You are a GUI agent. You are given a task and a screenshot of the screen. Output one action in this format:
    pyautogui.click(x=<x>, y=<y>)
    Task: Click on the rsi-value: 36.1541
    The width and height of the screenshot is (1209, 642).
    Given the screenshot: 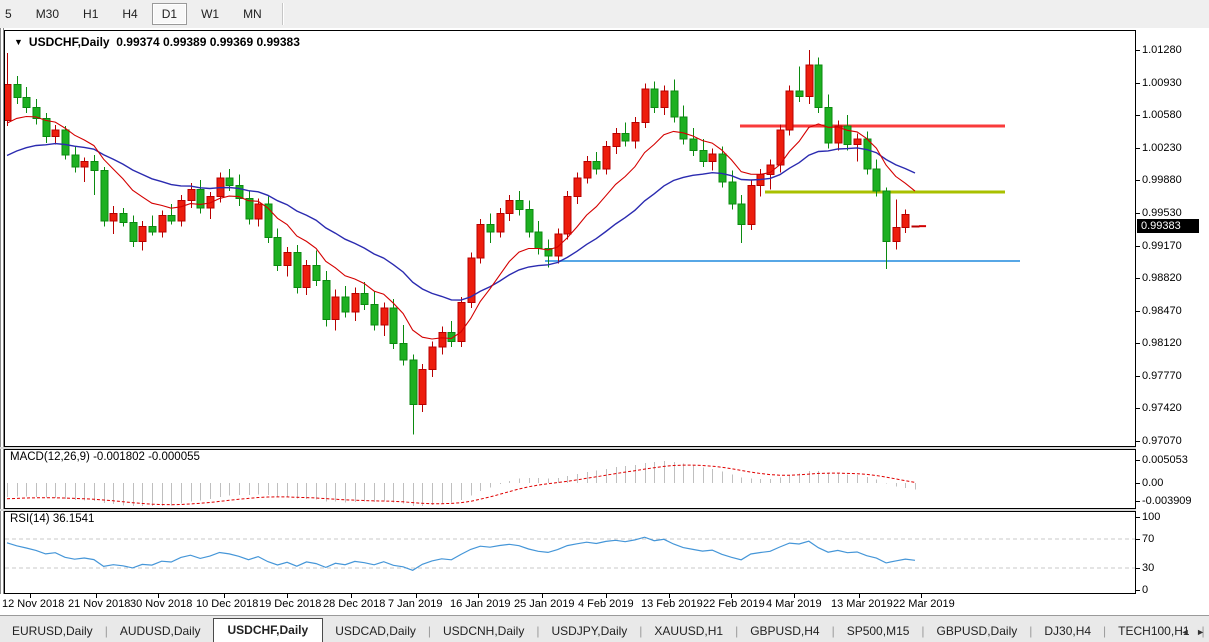 What is the action you would take?
    pyautogui.click(x=73, y=519)
    